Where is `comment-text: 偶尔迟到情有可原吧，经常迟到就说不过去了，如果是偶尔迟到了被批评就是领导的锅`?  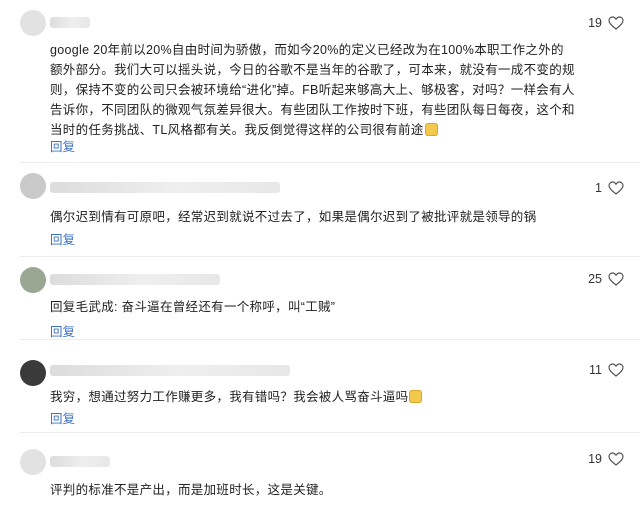 comment-text: 偶尔迟到情有可原吧，经常迟到就说不过去了，如果是偶尔迟到了被批评就是领导的锅 is located at coordinates (293, 217).